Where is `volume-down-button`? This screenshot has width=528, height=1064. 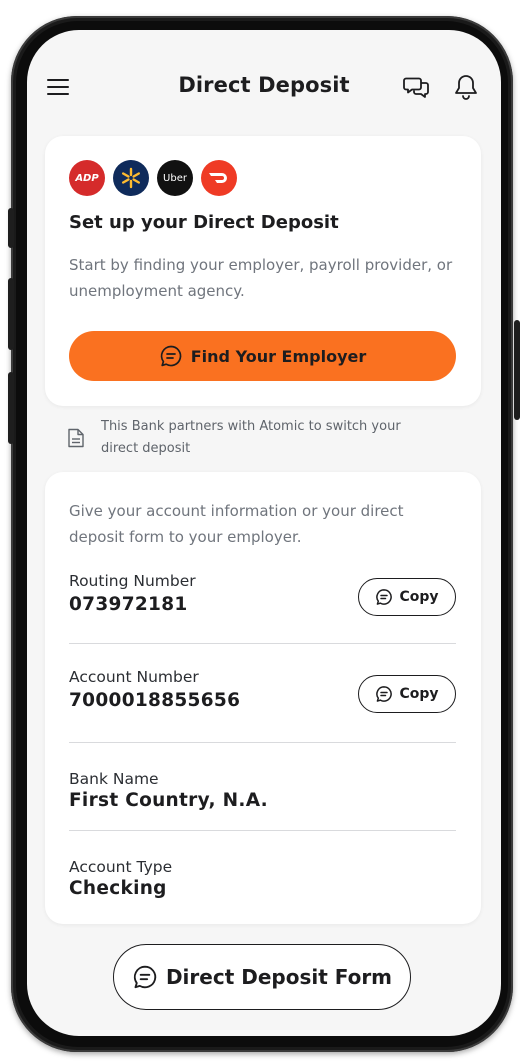 volume-down-button is located at coordinates (11, 408).